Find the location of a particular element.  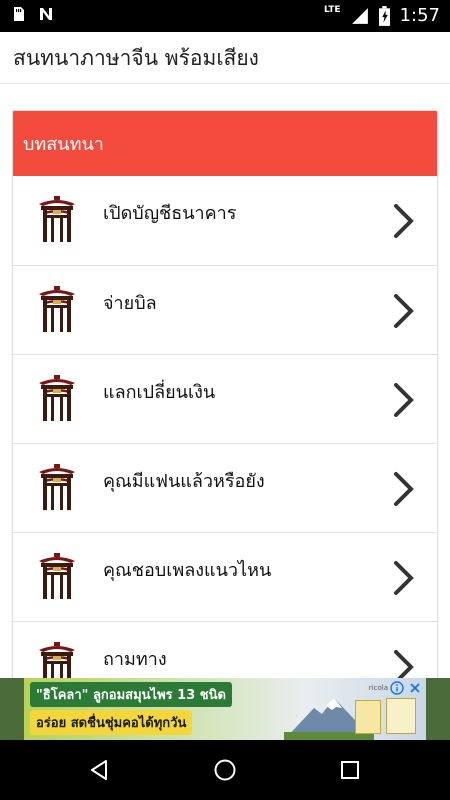

list-item: แลกเปลี่ยนเงิน is located at coordinates (225, 398).